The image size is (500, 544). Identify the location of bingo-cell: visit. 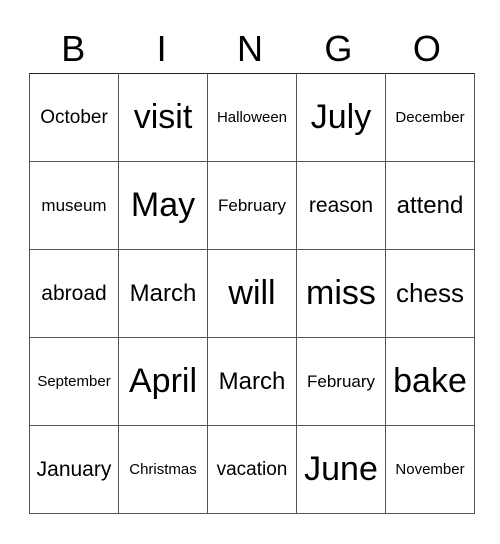
(163, 117).